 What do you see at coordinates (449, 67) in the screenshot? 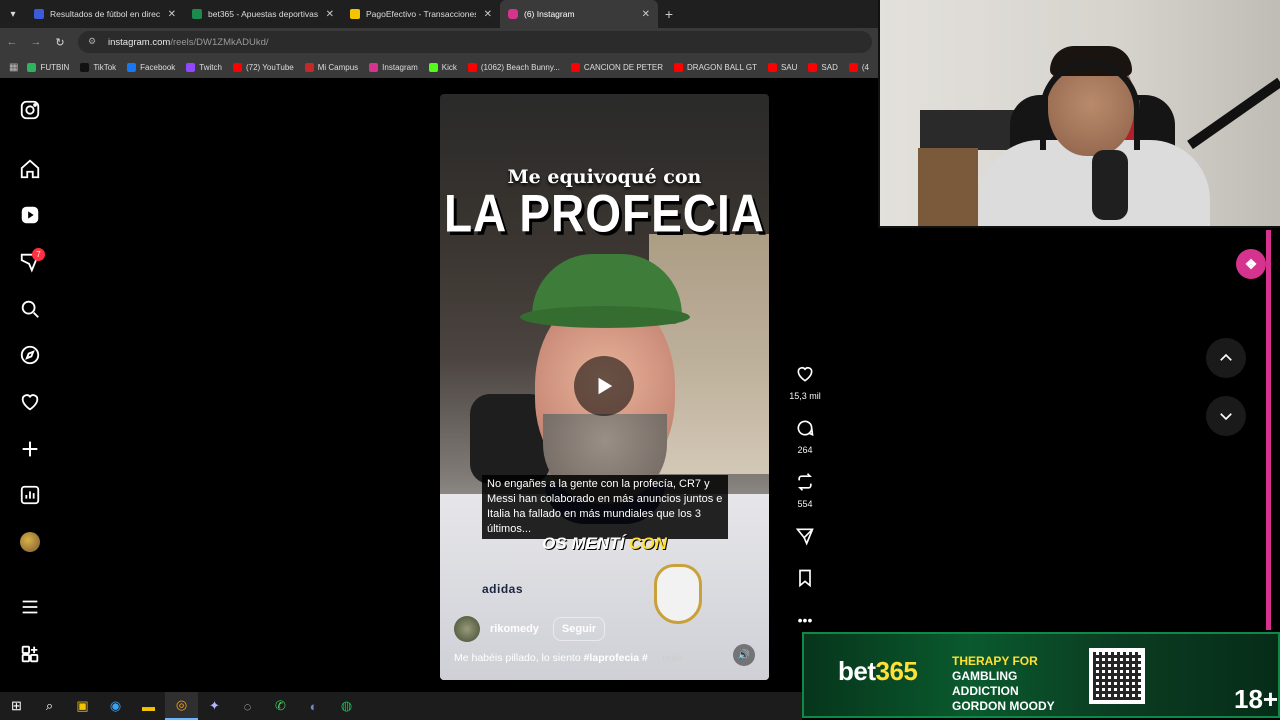
I see `bookmark-label: Kick` at bounding box center [449, 67].